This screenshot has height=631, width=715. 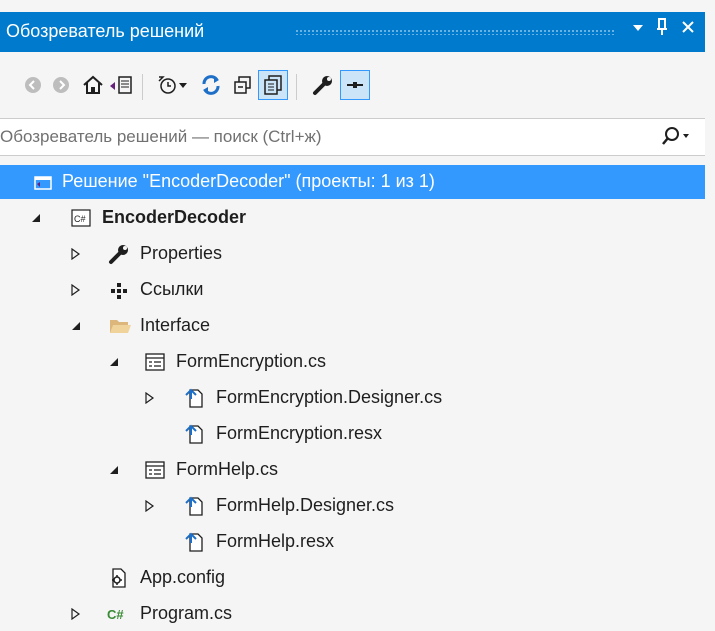 I want to click on tree-item-label: FormHelp.Designer.cs, so click(x=305, y=505).